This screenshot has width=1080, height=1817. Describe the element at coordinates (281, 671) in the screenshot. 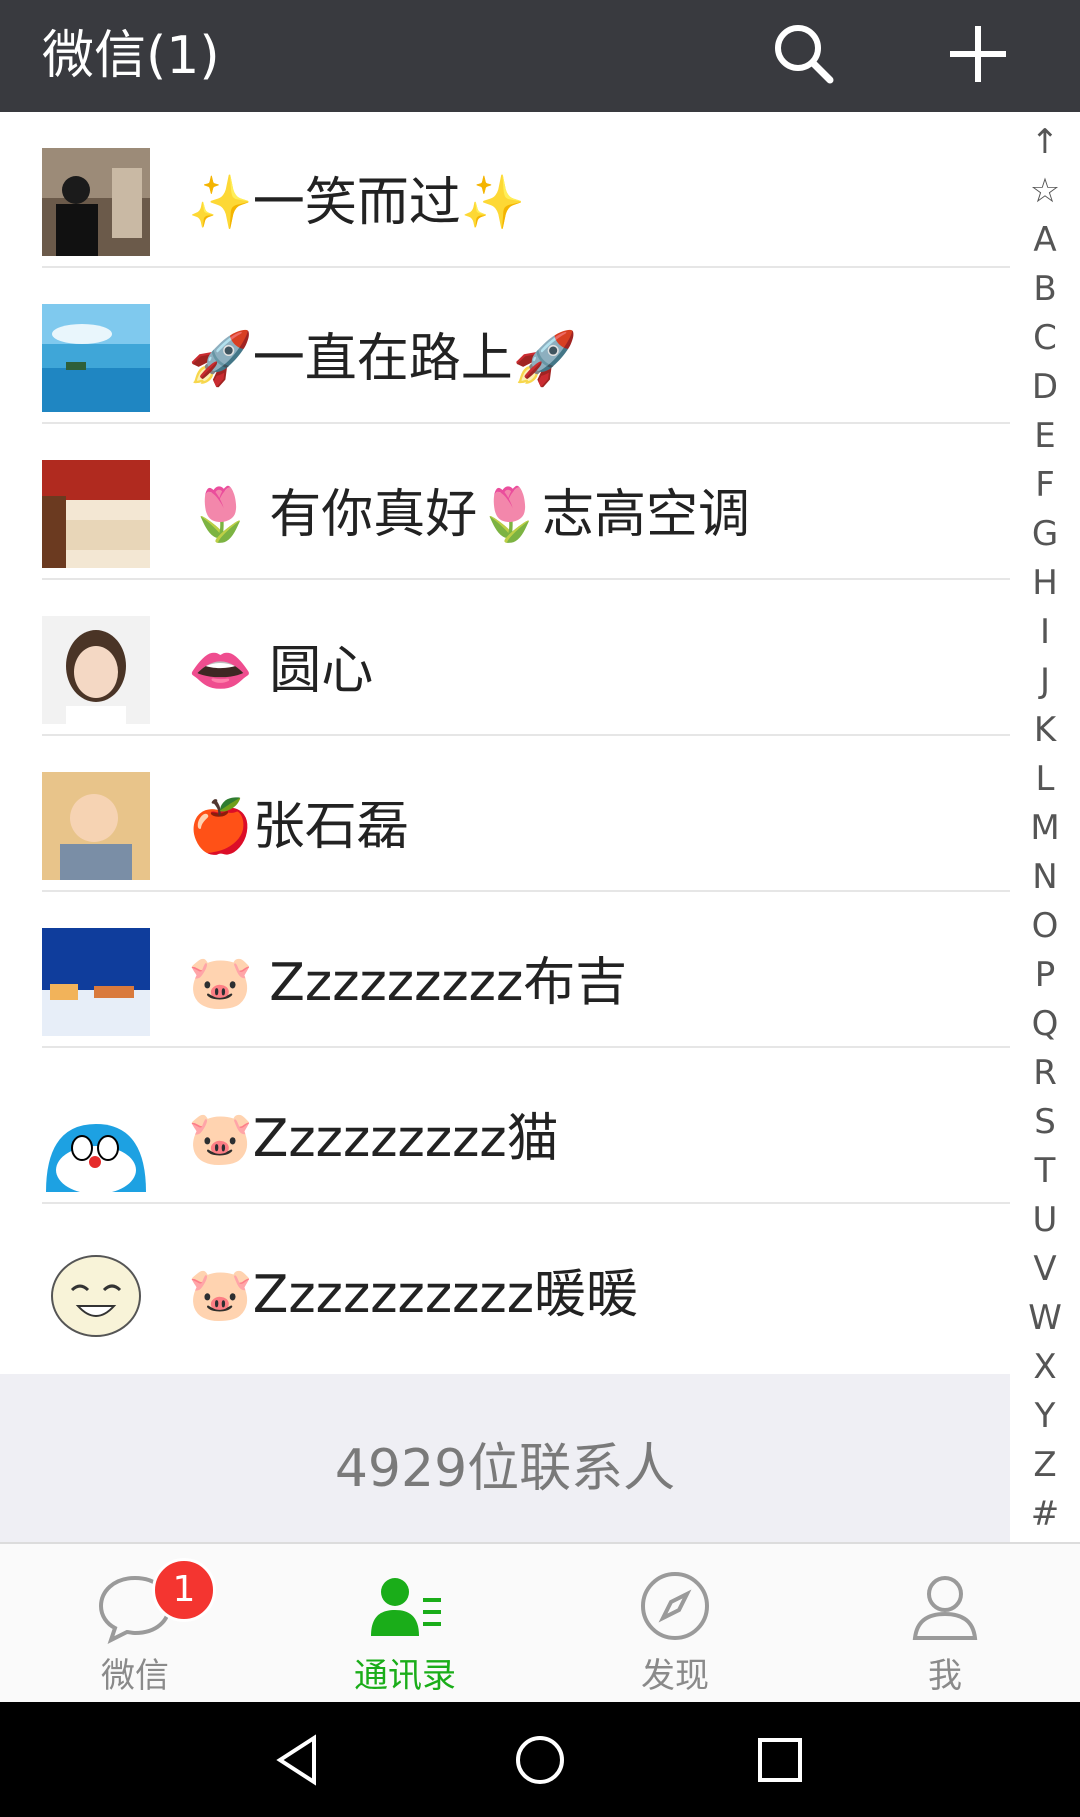

I see `contact-name: 👄 圆心` at that location.